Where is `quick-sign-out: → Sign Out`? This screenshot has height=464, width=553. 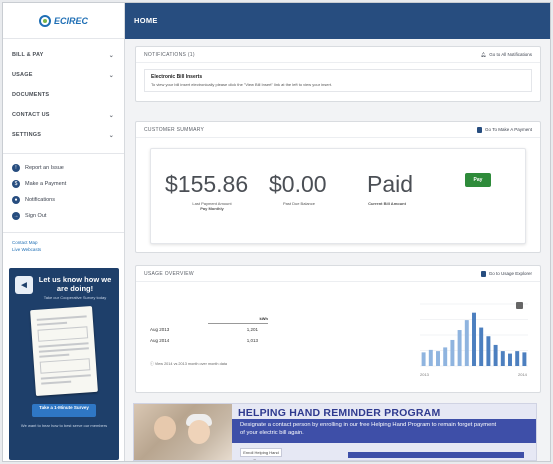 quick-sign-out: → Sign Out is located at coordinates (63, 216).